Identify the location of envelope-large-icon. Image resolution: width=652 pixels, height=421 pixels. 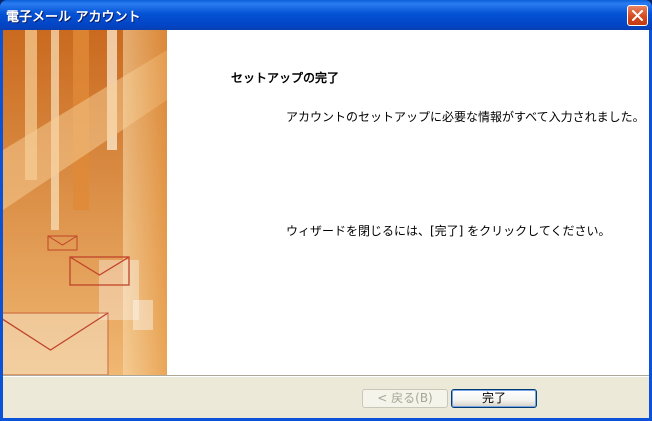
(56, 343).